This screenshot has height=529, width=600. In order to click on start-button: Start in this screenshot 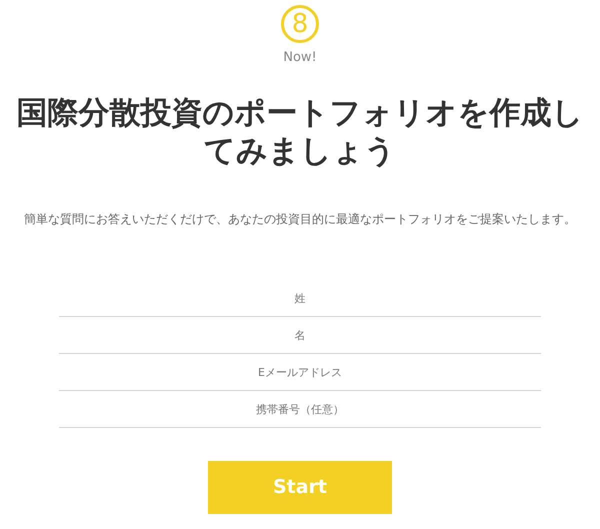, I will do `click(300, 487)`.